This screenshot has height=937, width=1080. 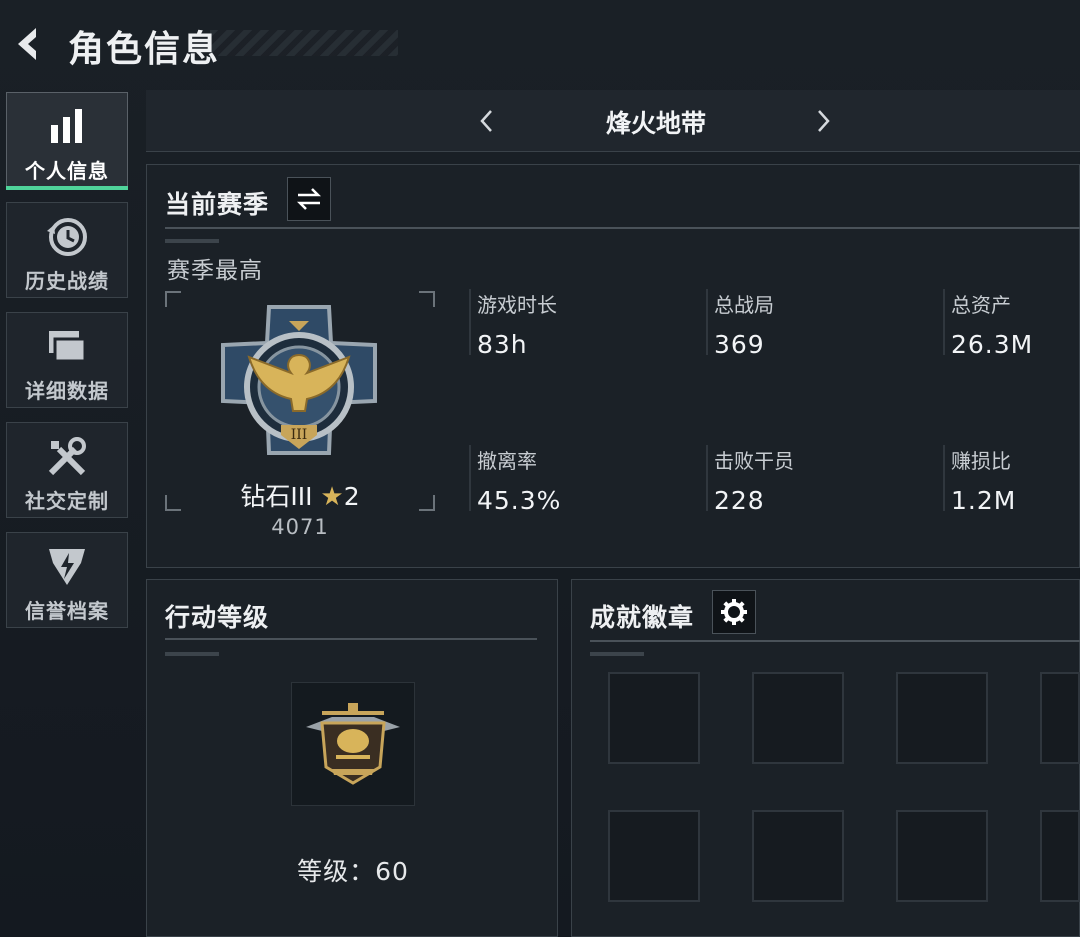 I want to click on back-button, so click(x=28, y=44).